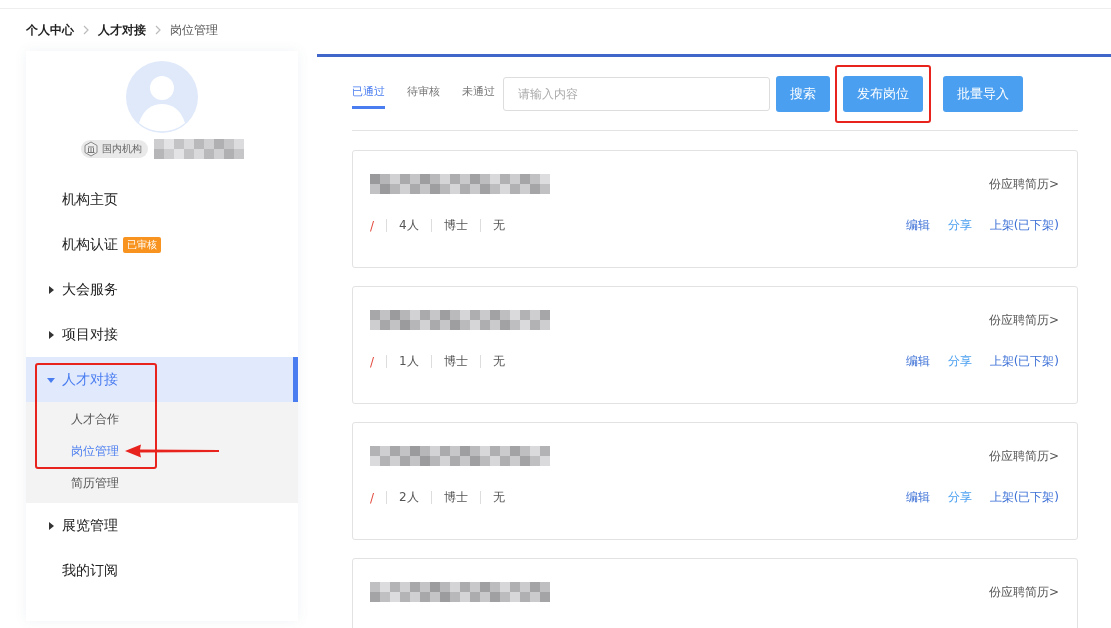  Describe the element at coordinates (423, 96) in the screenshot. I see `tab: 待审核` at that location.